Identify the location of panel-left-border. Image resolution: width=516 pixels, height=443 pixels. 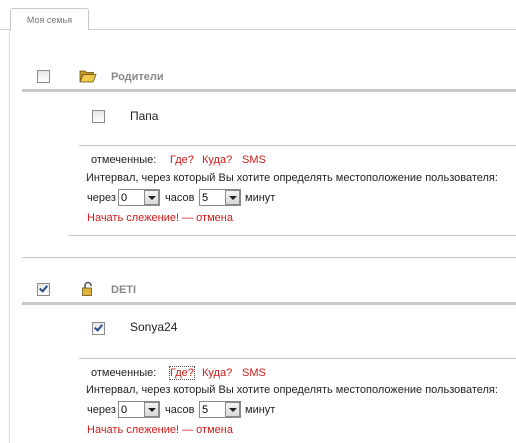
(9, 236).